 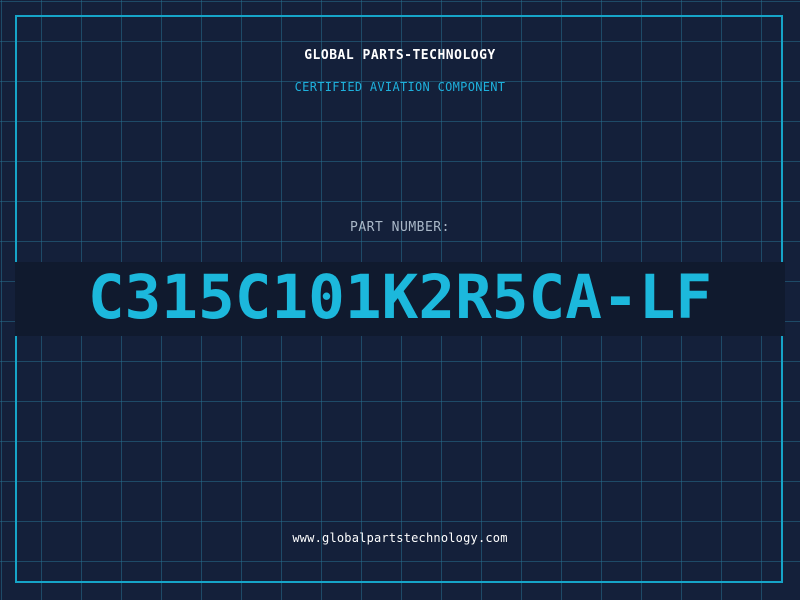 I want to click on company-name: GLOBAL PARTS-TECHNOLOGY, so click(x=400, y=55).